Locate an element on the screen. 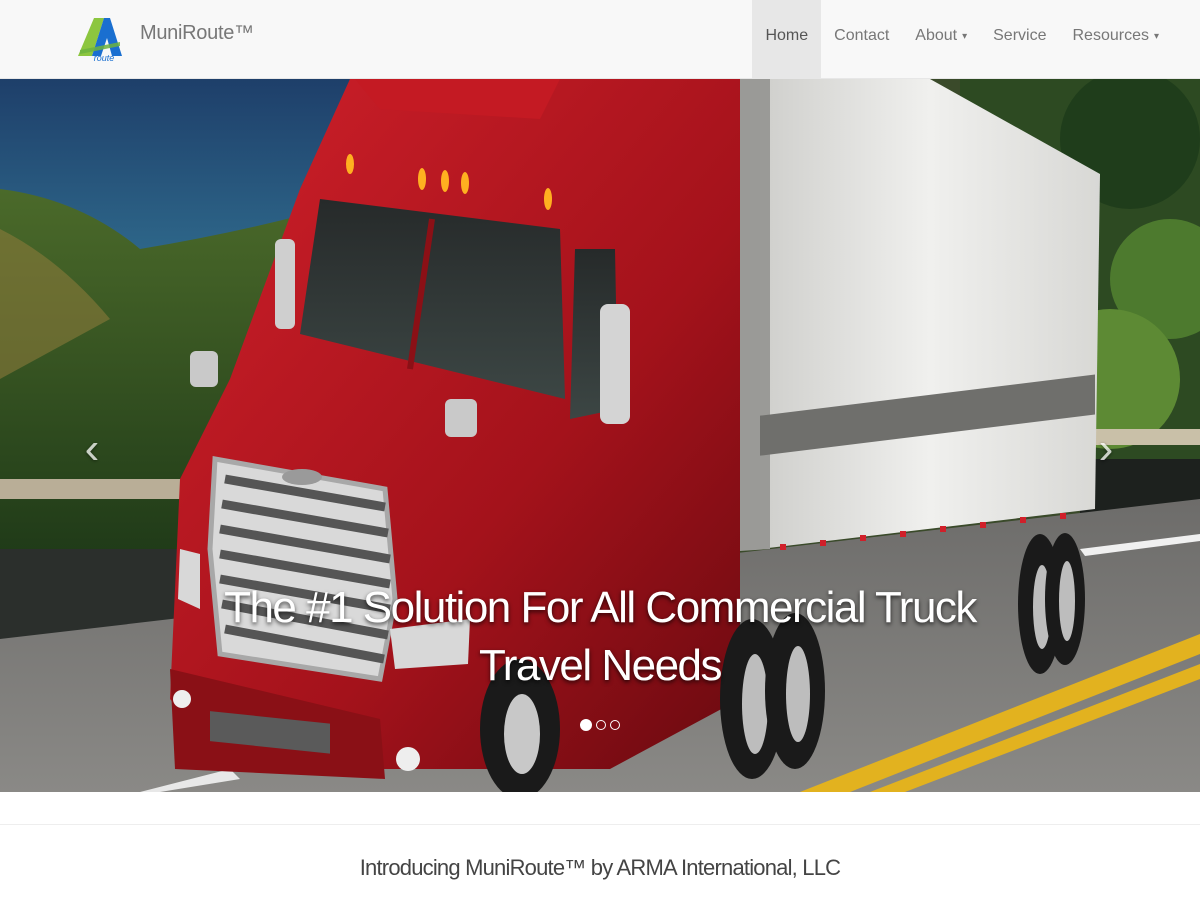  nav-item-label: Service is located at coordinates (1020, 35).